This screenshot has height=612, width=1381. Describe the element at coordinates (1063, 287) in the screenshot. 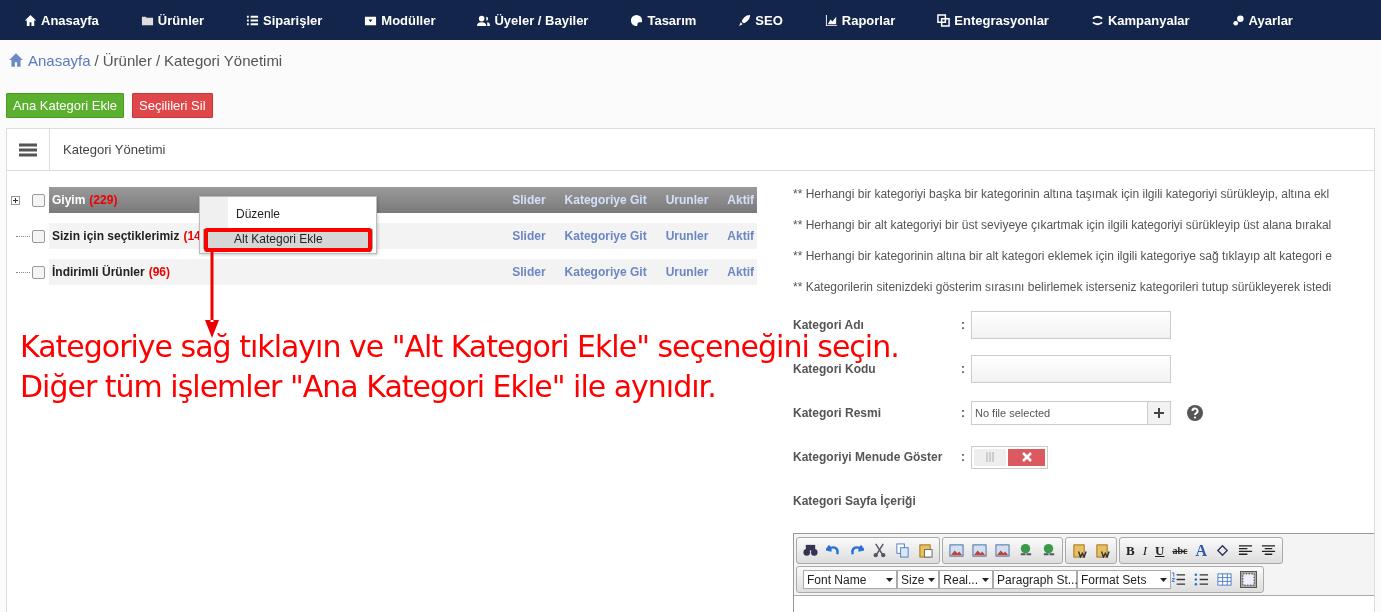

I see `help-note: ** Kategorilerin sitenizdeki gösterim sırasını belirlemek isterseniz kategorileri tutup sürükleyerek istedi` at that location.